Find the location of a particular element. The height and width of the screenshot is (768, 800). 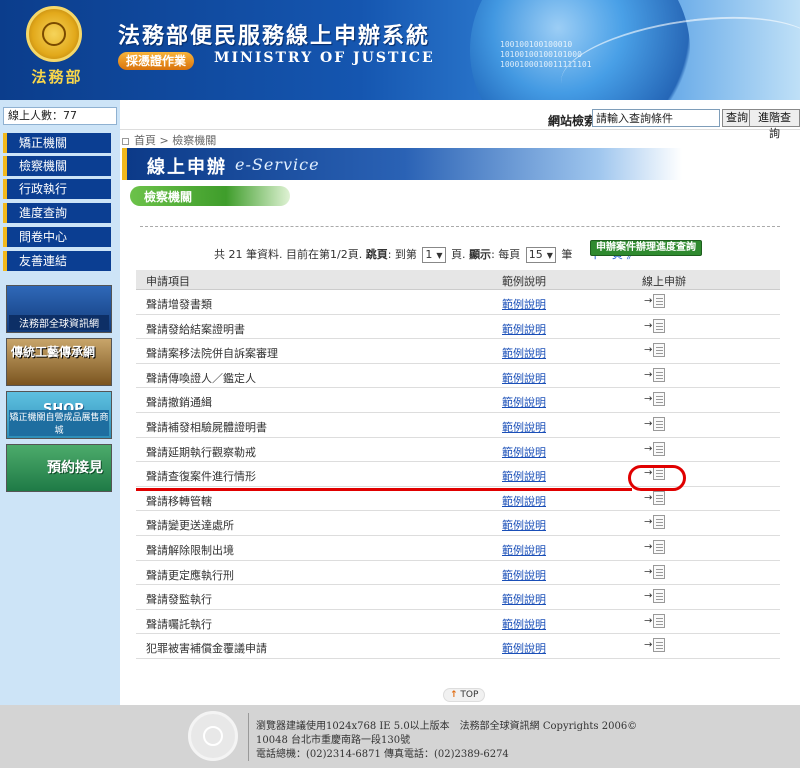

annotation-circle is located at coordinates (657, 478).